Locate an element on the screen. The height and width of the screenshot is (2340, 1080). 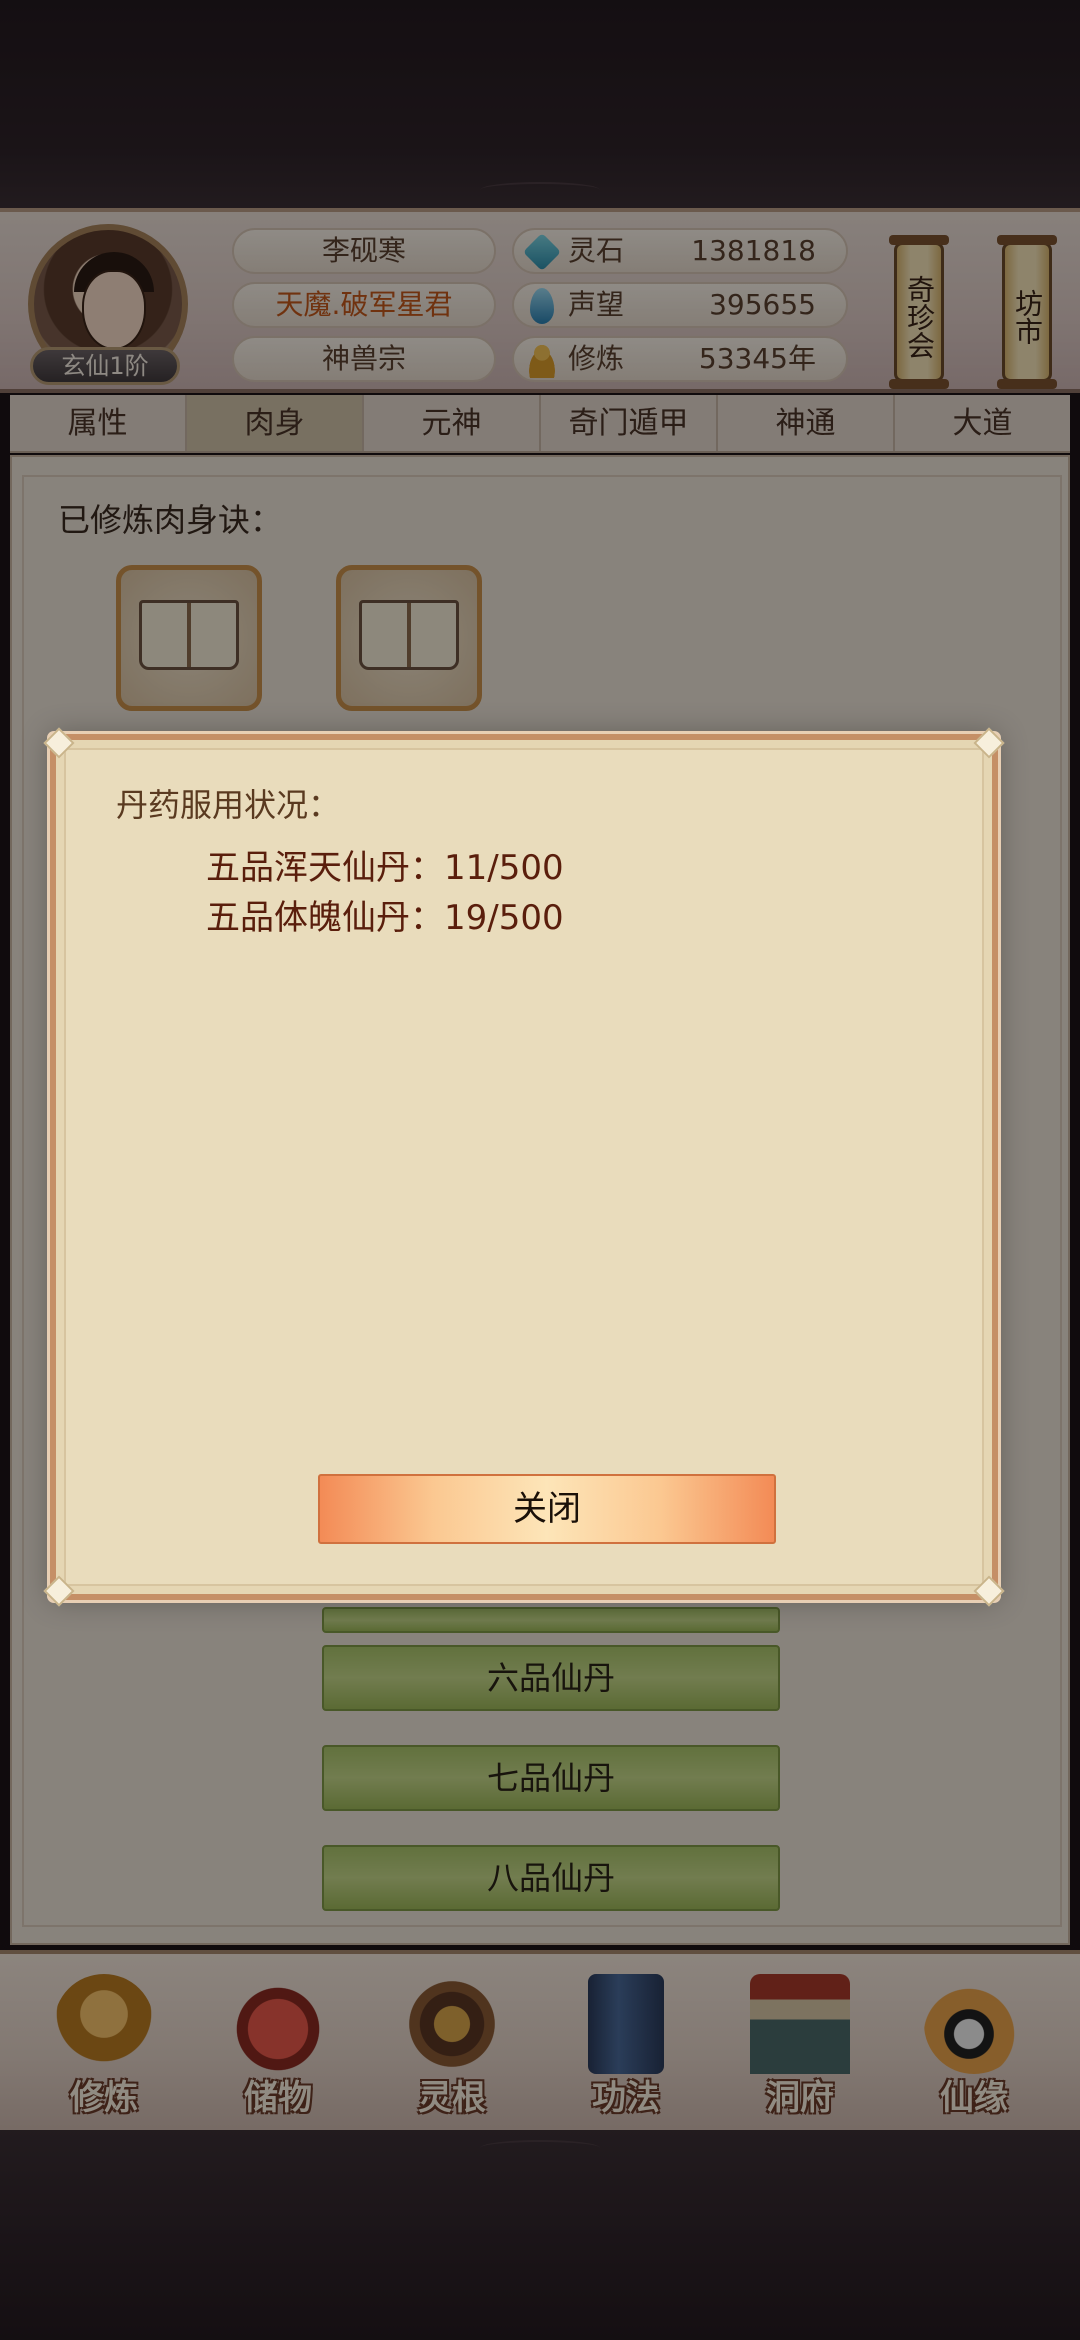
dialog-title: 丹药服用状况： is located at coordinates (228, 805).